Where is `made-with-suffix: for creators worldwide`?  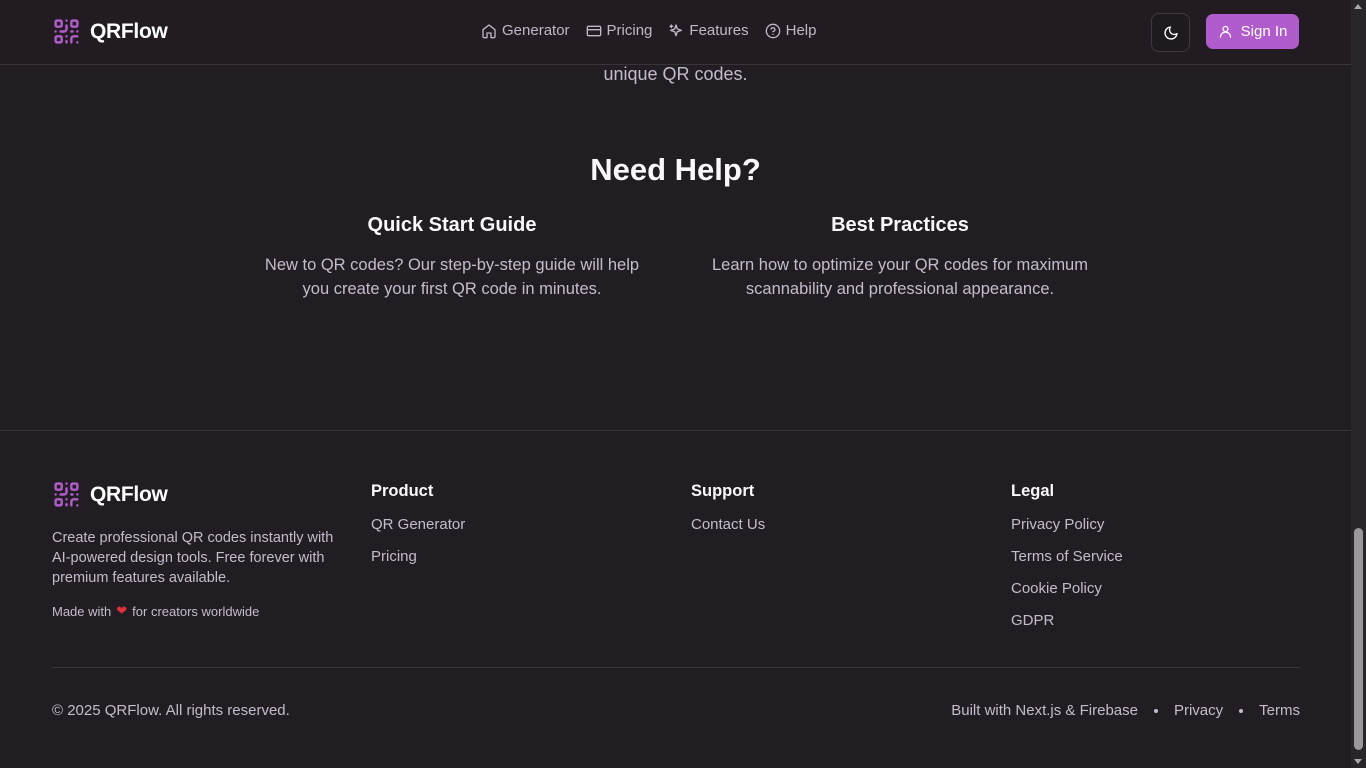
made-with-suffix: for creators worldwide is located at coordinates (196, 611).